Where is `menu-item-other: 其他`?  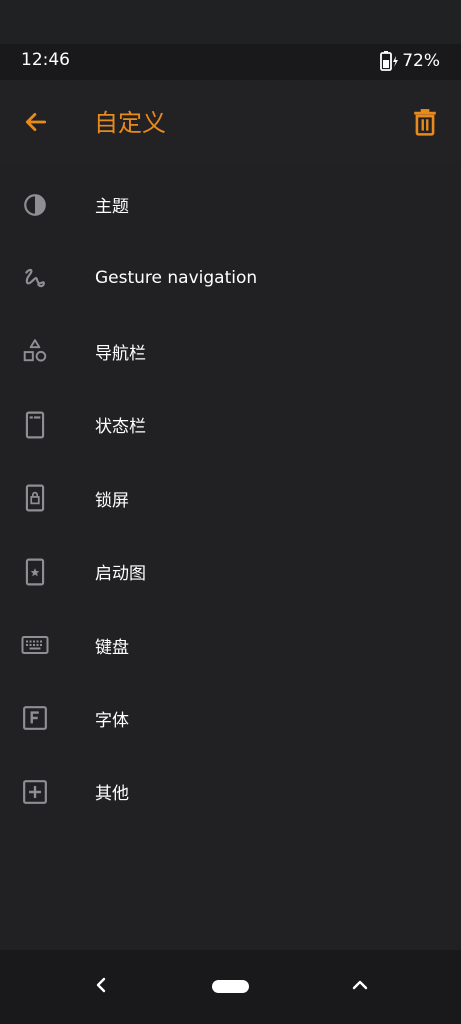
menu-item-other: 其他 is located at coordinates (230, 791).